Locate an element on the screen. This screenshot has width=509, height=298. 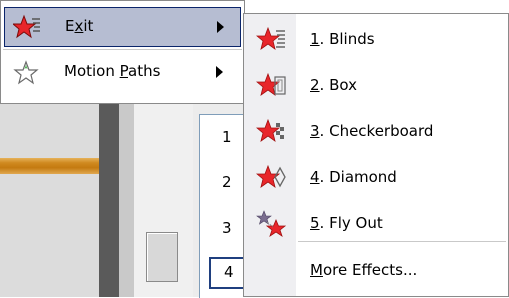
fly-out-effect-icon is located at coordinates (271, 223).